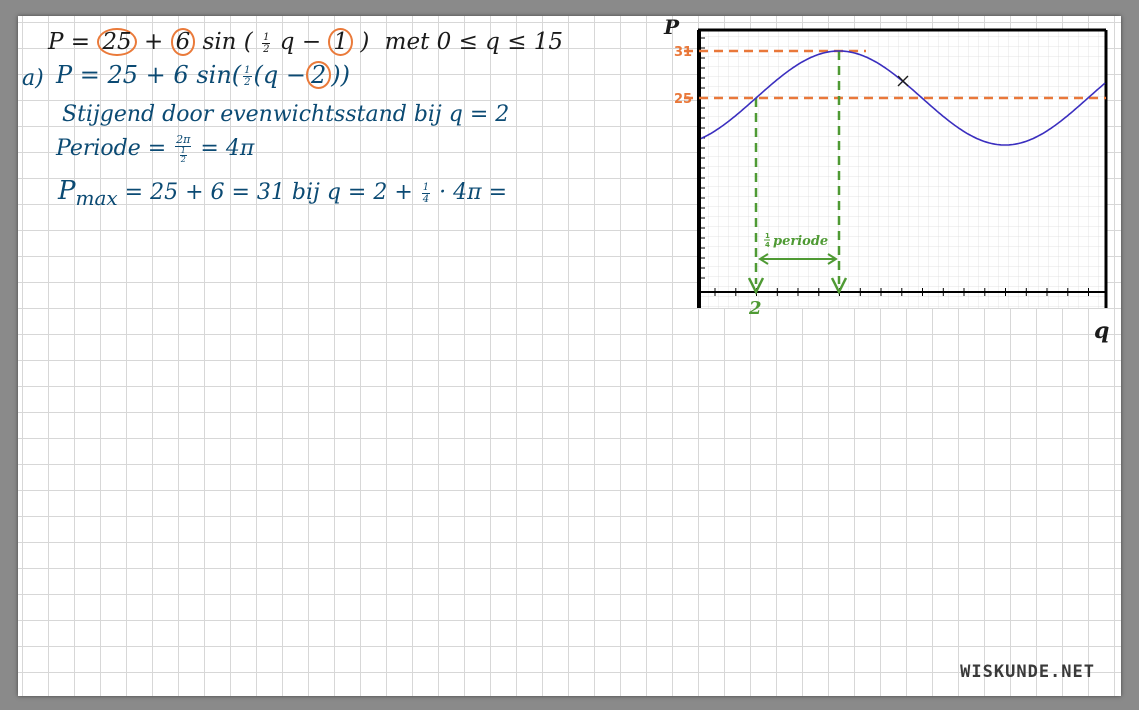 The height and width of the screenshot is (710, 1139). What do you see at coordinates (902, 169) in the screenshot?
I see `graph-grid` at bounding box center [902, 169].